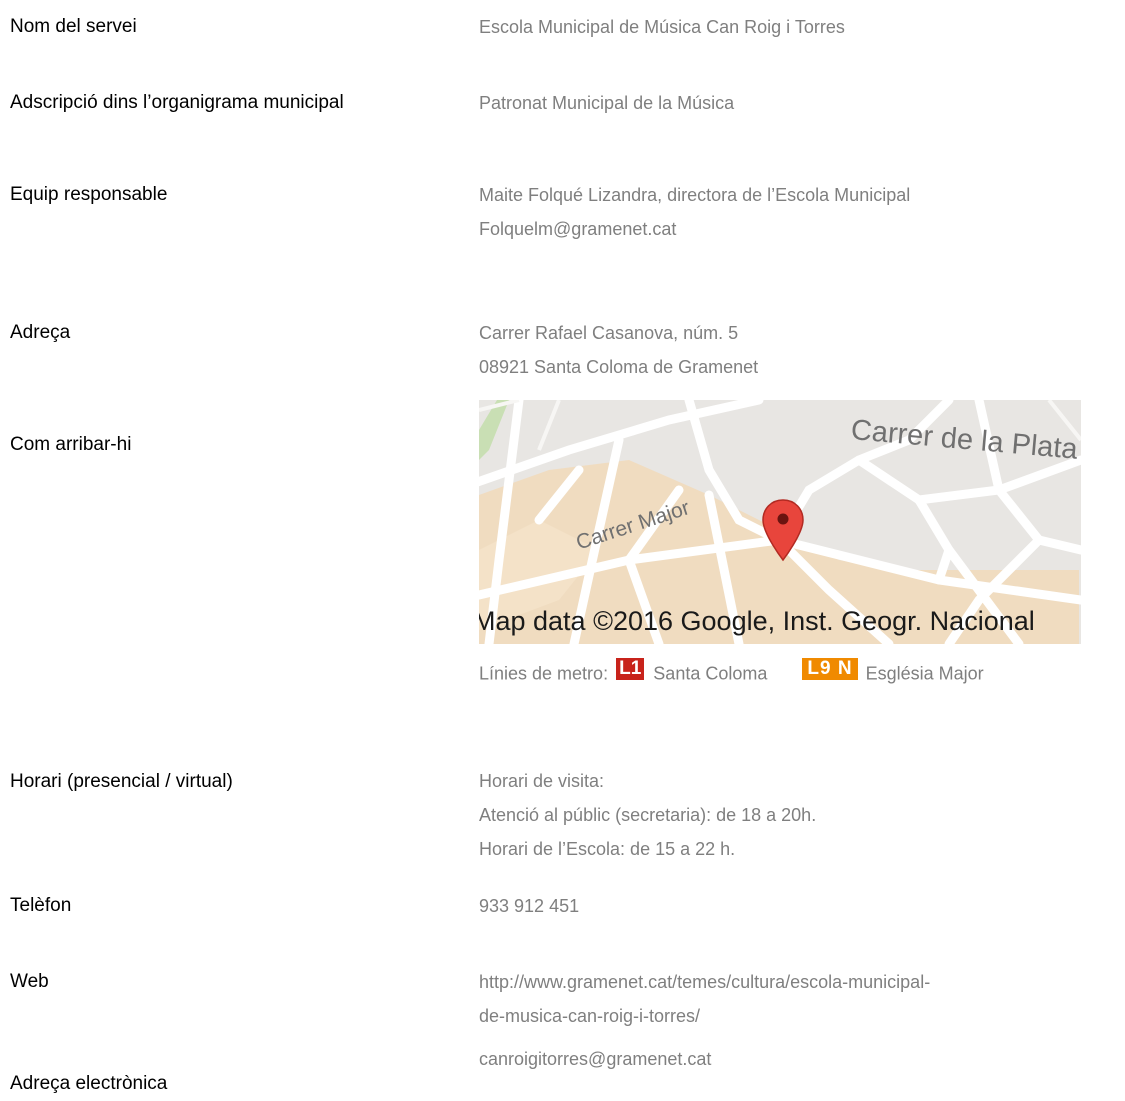  Describe the element at coordinates (529, 906) in the screenshot. I see `value-telefon: 933 912 451` at that location.